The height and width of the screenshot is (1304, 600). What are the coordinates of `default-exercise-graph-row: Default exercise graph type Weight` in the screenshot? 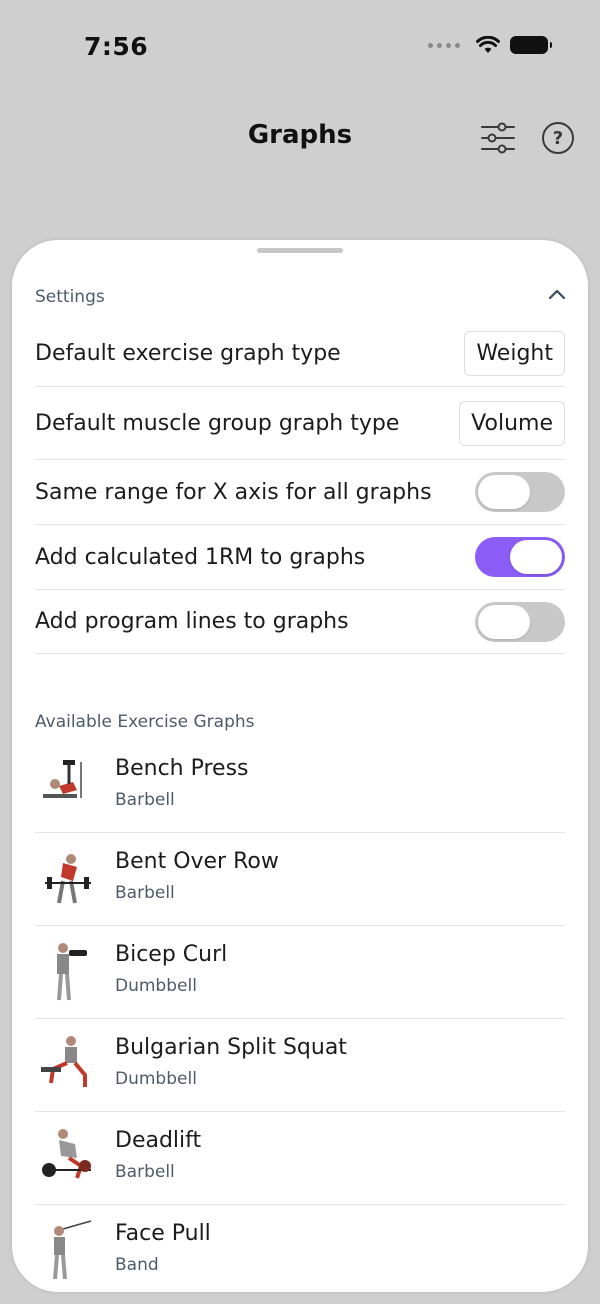 It's located at (300, 353).